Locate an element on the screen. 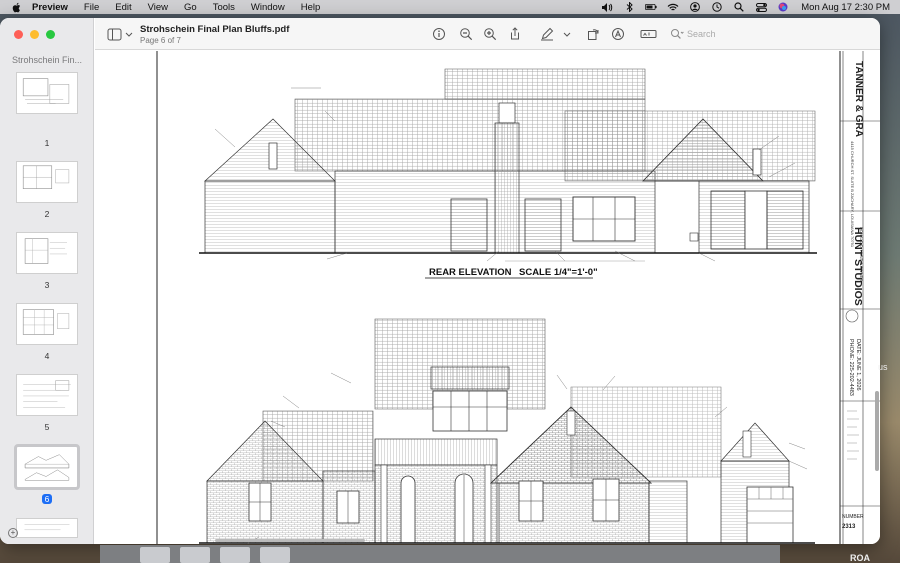 Image resolution: width=900 pixels, height=563 pixels. menu-app-preview: Preview is located at coordinates (50, 7).